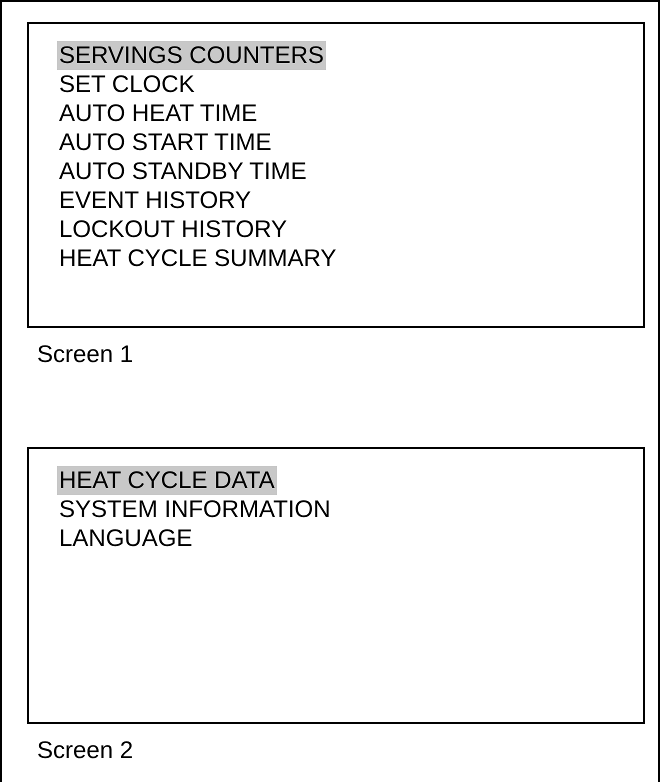 The width and height of the screenshot is (660, 782). Describe the element at coordinates (125, 538) in the screenshot. I see `menu-item: LANGUAGE` at that location.